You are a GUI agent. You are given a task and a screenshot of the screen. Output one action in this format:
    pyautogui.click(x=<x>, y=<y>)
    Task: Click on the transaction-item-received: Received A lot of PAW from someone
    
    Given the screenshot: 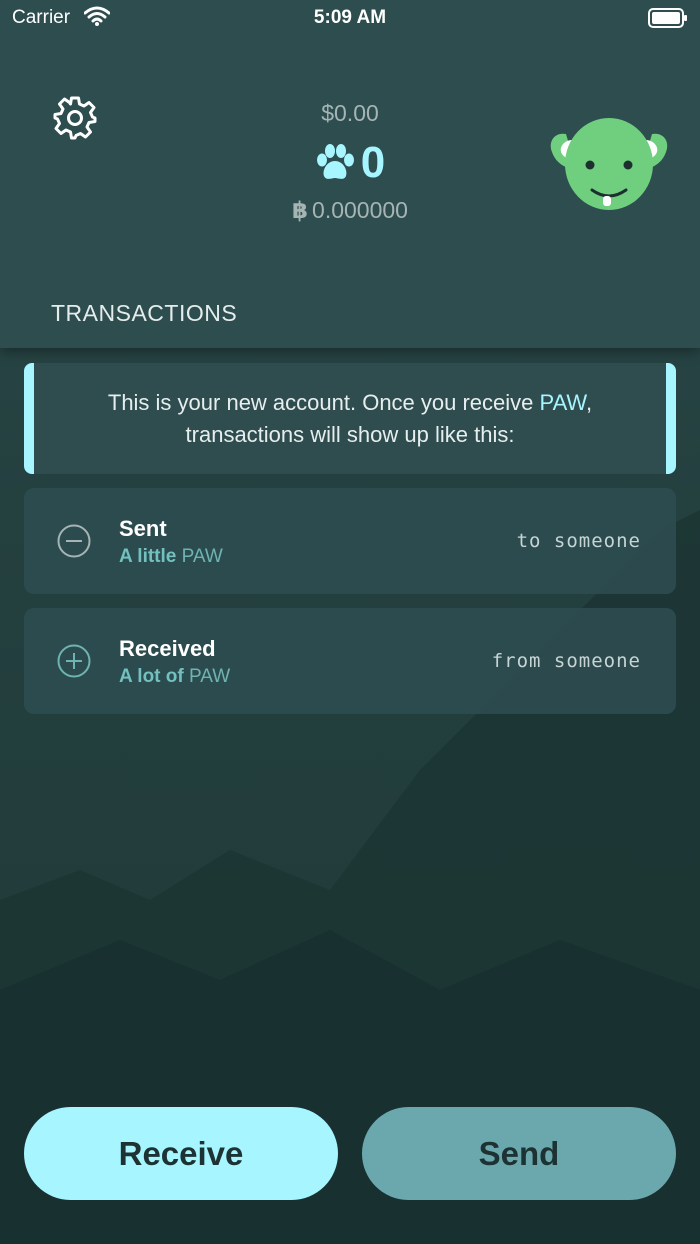 What is the action you would take?
    pyautogui.click(x=350, y=661)
    